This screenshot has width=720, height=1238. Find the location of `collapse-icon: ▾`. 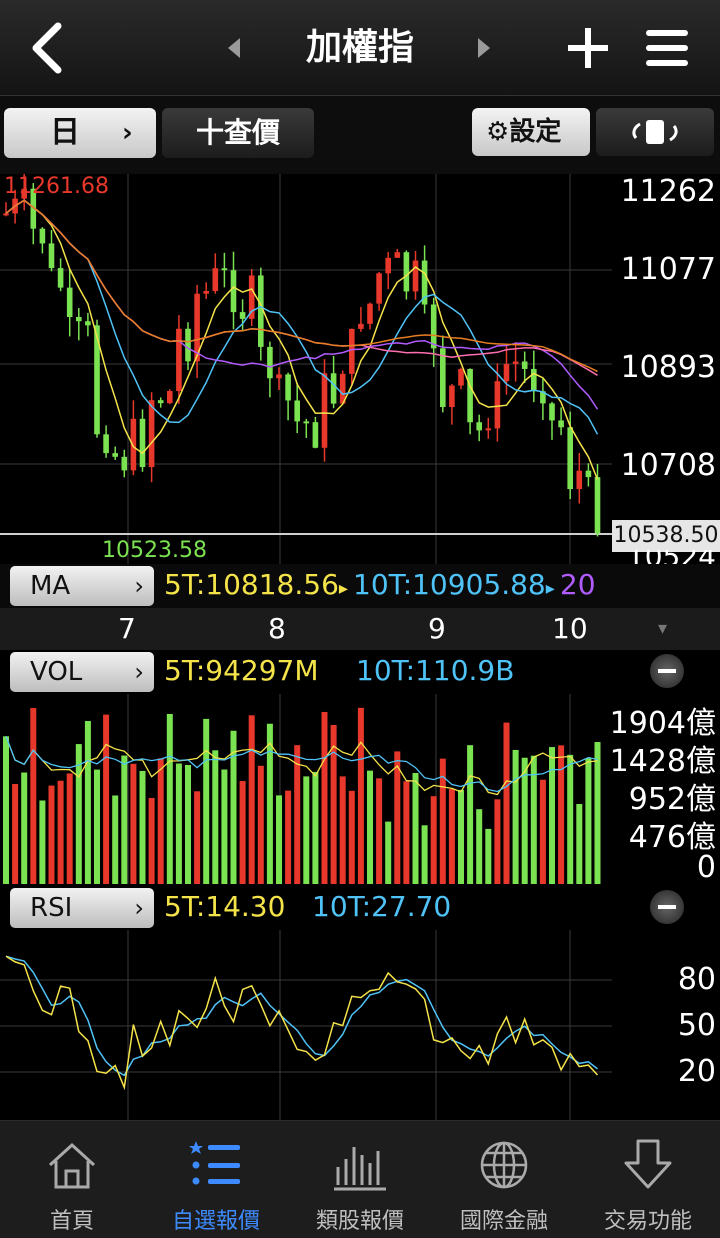

collapse-icon: ▾ is located at coordinates (662, 628).